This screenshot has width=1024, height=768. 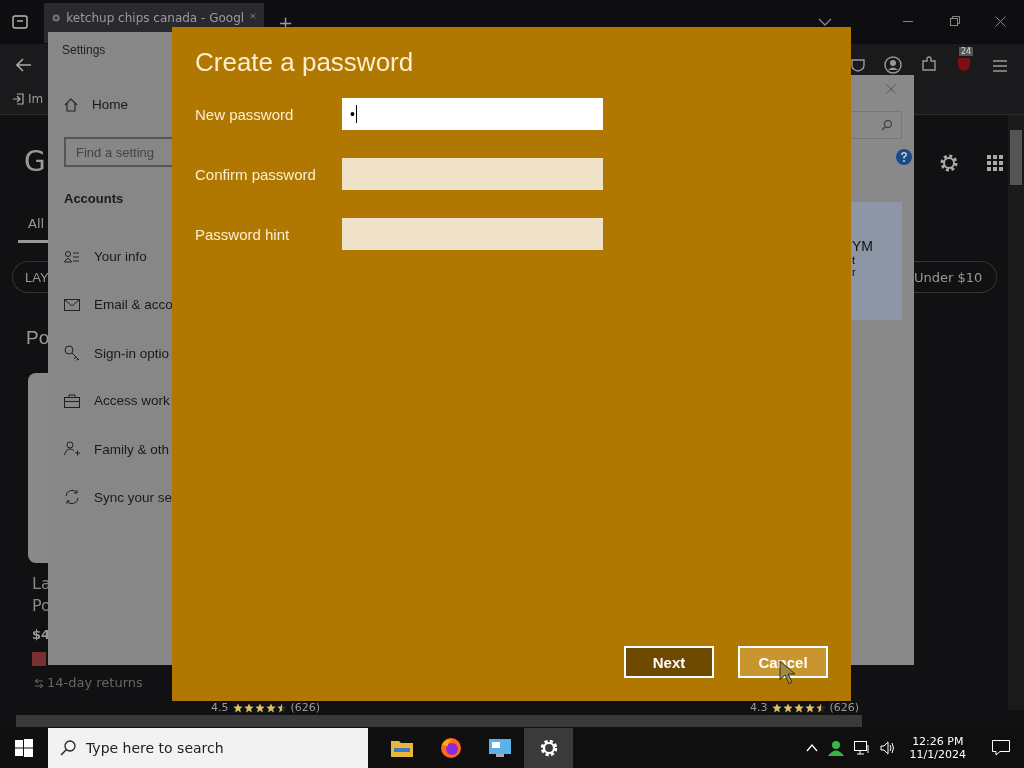 I want to click on panel-text: t, so click(x=854, y=260).